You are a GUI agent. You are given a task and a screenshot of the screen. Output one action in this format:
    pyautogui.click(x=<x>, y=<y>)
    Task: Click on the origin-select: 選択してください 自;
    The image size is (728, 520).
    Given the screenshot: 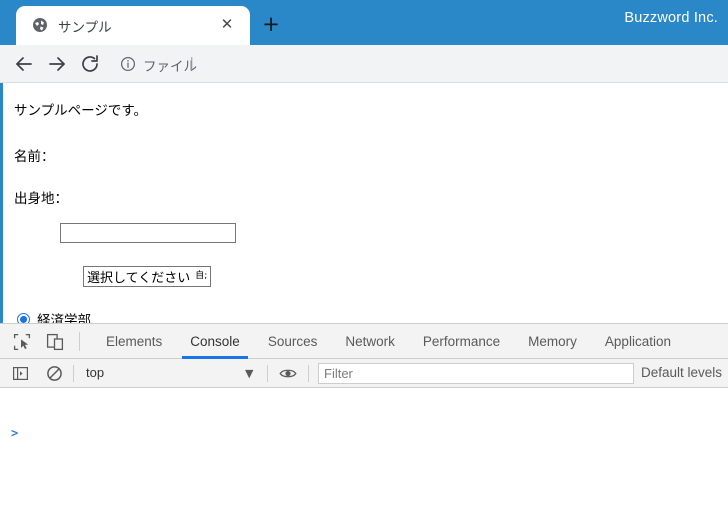 What is the action you would take?
    pyautogui.click(x=147, y=276)
    